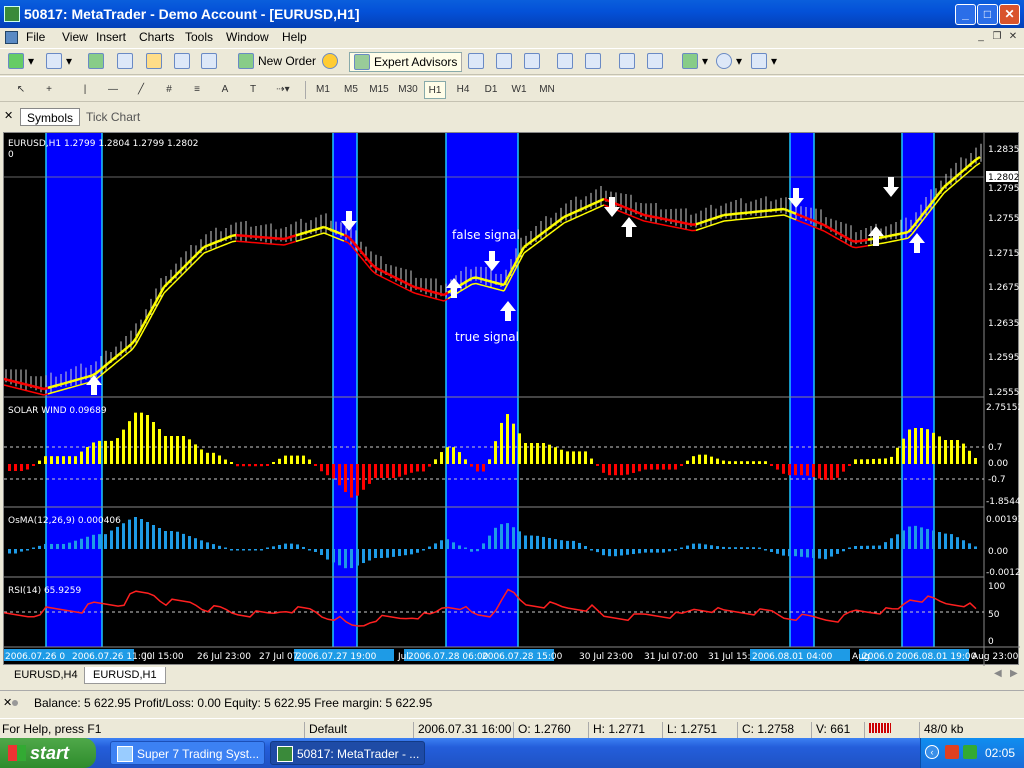 This screenshot has width=1024, height=768. I want to click on arrows-tool: ⇢▾, so click(283, 90).